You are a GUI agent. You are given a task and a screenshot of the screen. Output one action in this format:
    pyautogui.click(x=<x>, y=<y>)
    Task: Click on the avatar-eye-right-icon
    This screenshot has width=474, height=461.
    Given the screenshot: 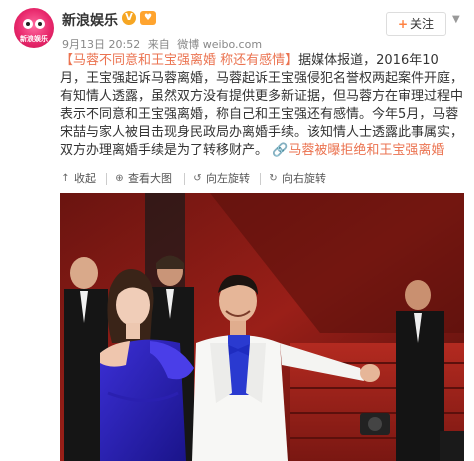 What is the action you would take?
    pyautogui.click(x=40, y=24)
    